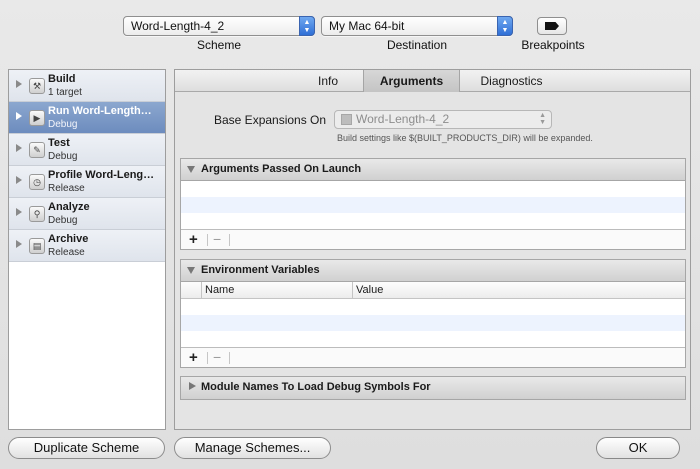 This screenshot has width=700, height=469. I want to click on action-name: Archive, so click(68, 239).